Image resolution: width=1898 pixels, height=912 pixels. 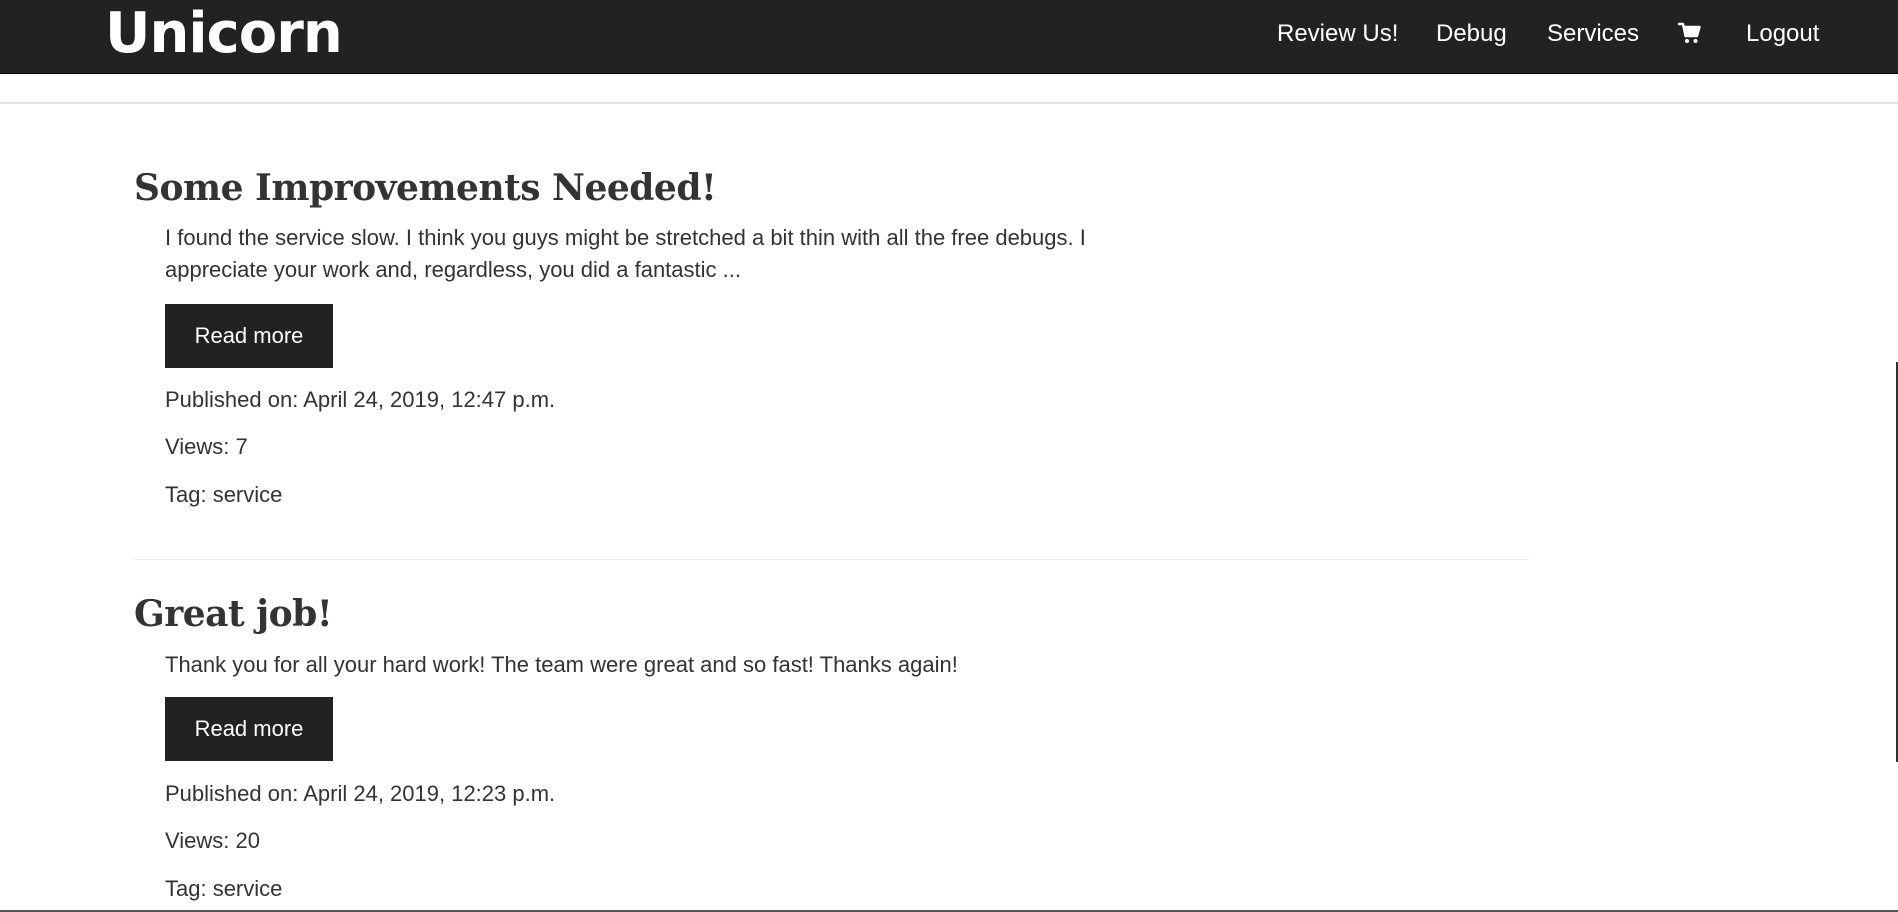 I want to click on cart-icon, so click(x=1689, y=33).